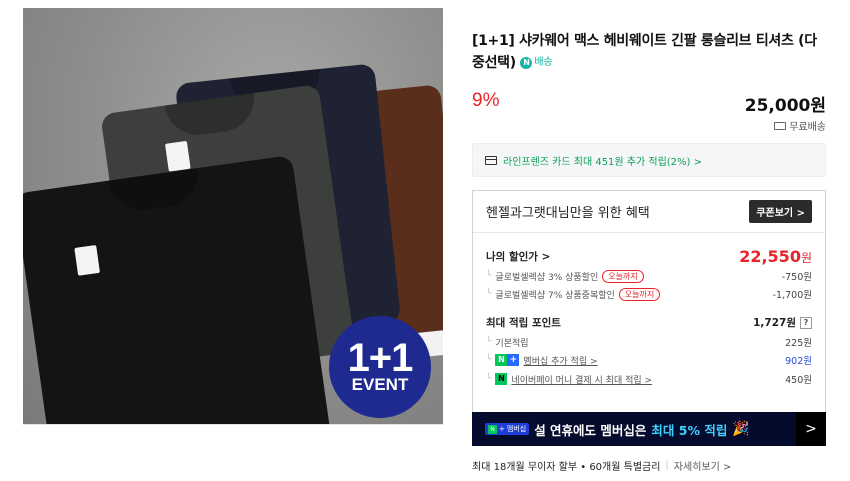 Image resolution: width=850 pixels, height=481 pixels. I want to click on points-row: 최대 적립 포인트 1,727원?, so click(649, 322).